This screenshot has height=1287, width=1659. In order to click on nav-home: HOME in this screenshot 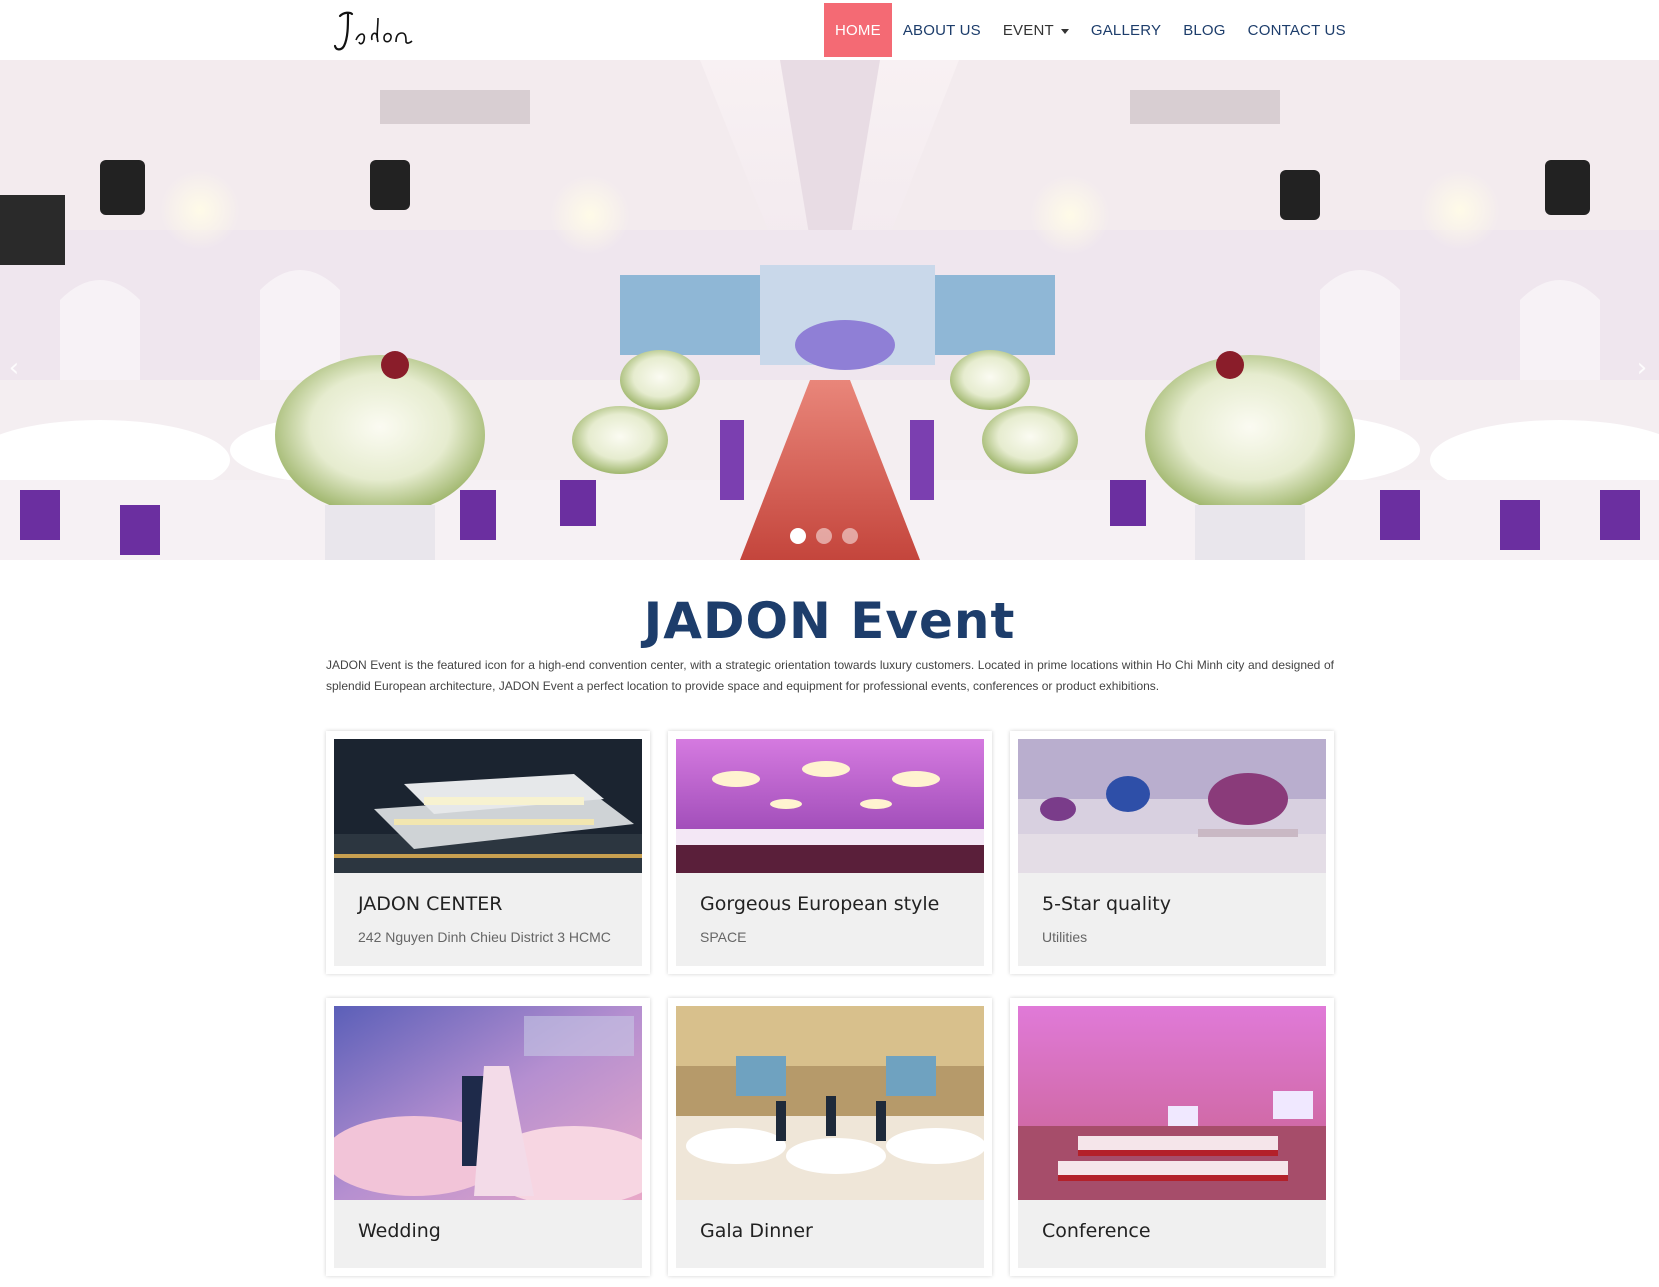, I will do `click(858, 30)`.